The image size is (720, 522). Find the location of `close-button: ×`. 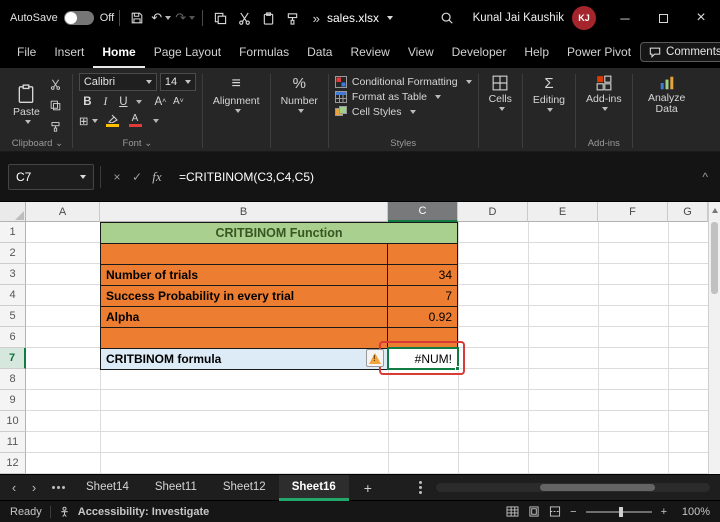

close-button: × is located at coordinates (701, 18).